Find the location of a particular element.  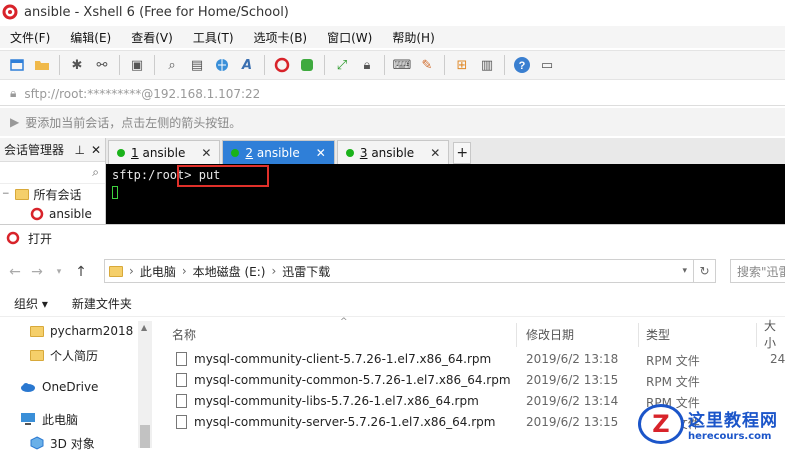

disconnect-icon: ⚯ is located at coordinates (102, 65).